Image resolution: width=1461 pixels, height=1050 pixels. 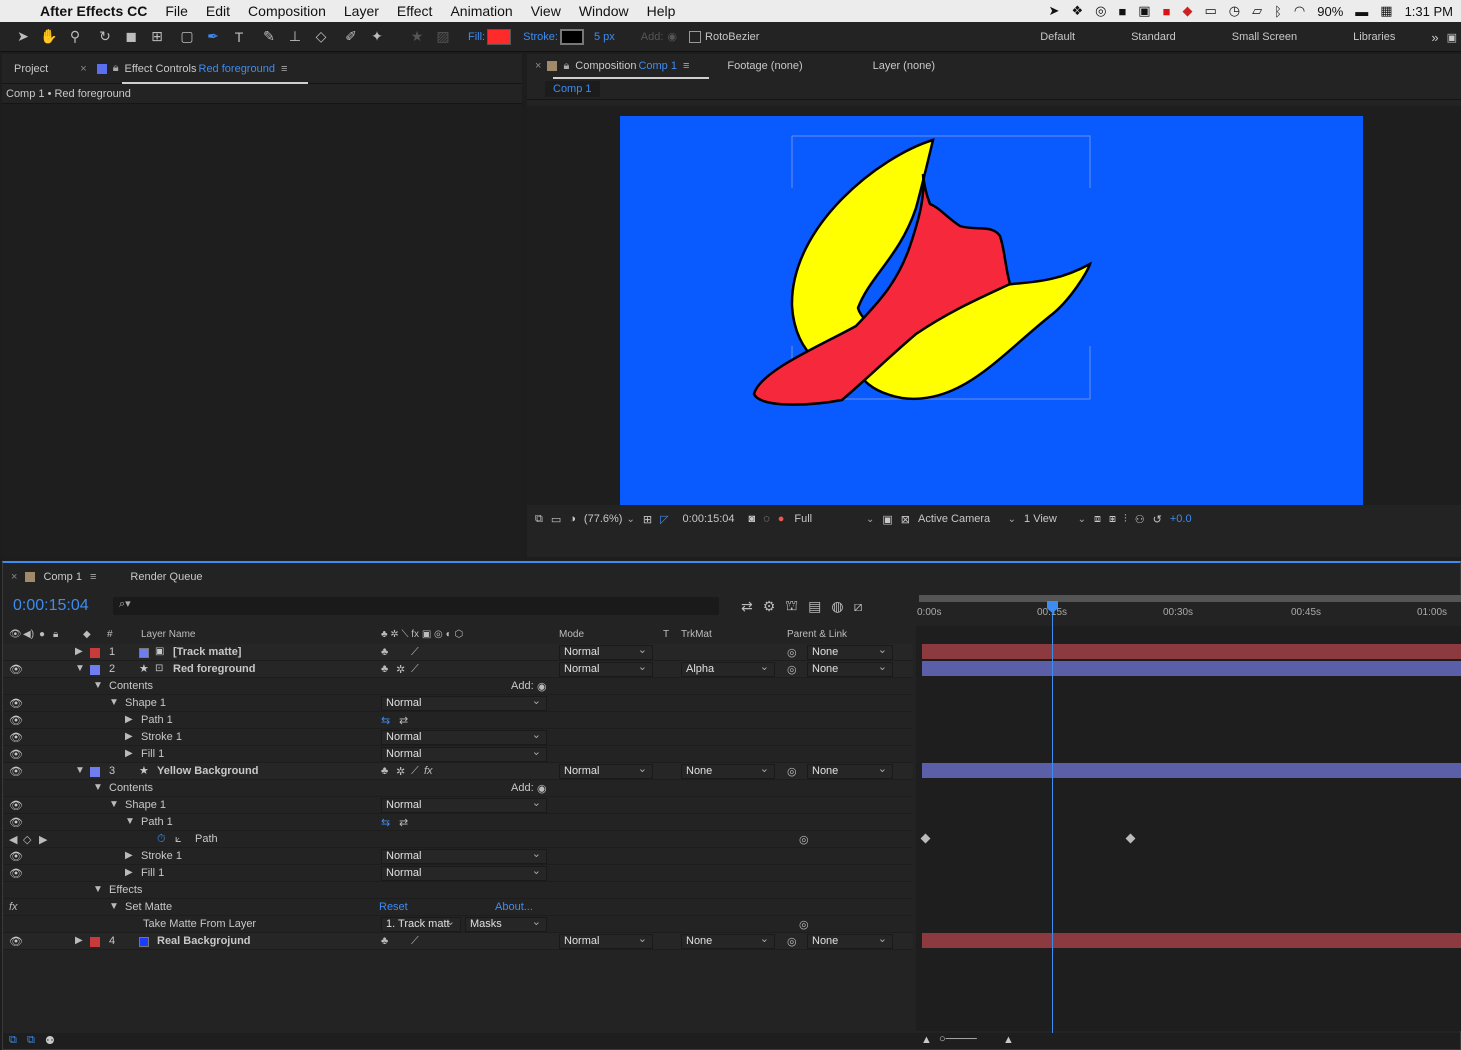 I want to click on layer-name: Red foreground, so click(x=214, y=669).